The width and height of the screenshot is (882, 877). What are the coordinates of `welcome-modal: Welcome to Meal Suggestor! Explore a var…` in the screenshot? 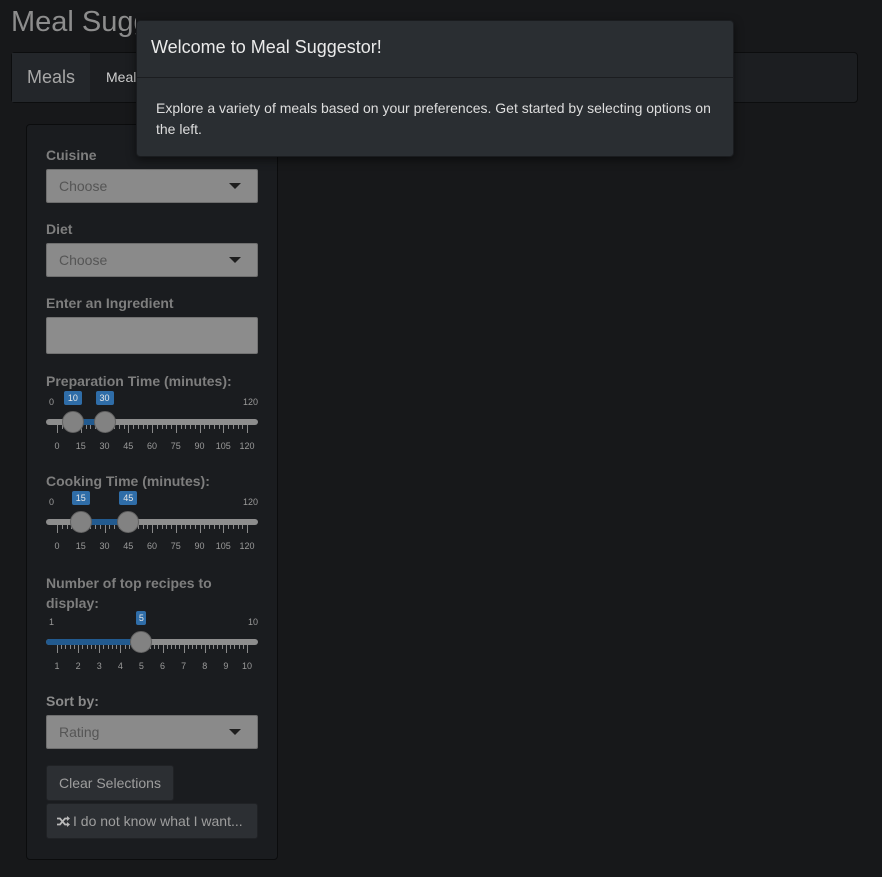 It's located at (435, 88).